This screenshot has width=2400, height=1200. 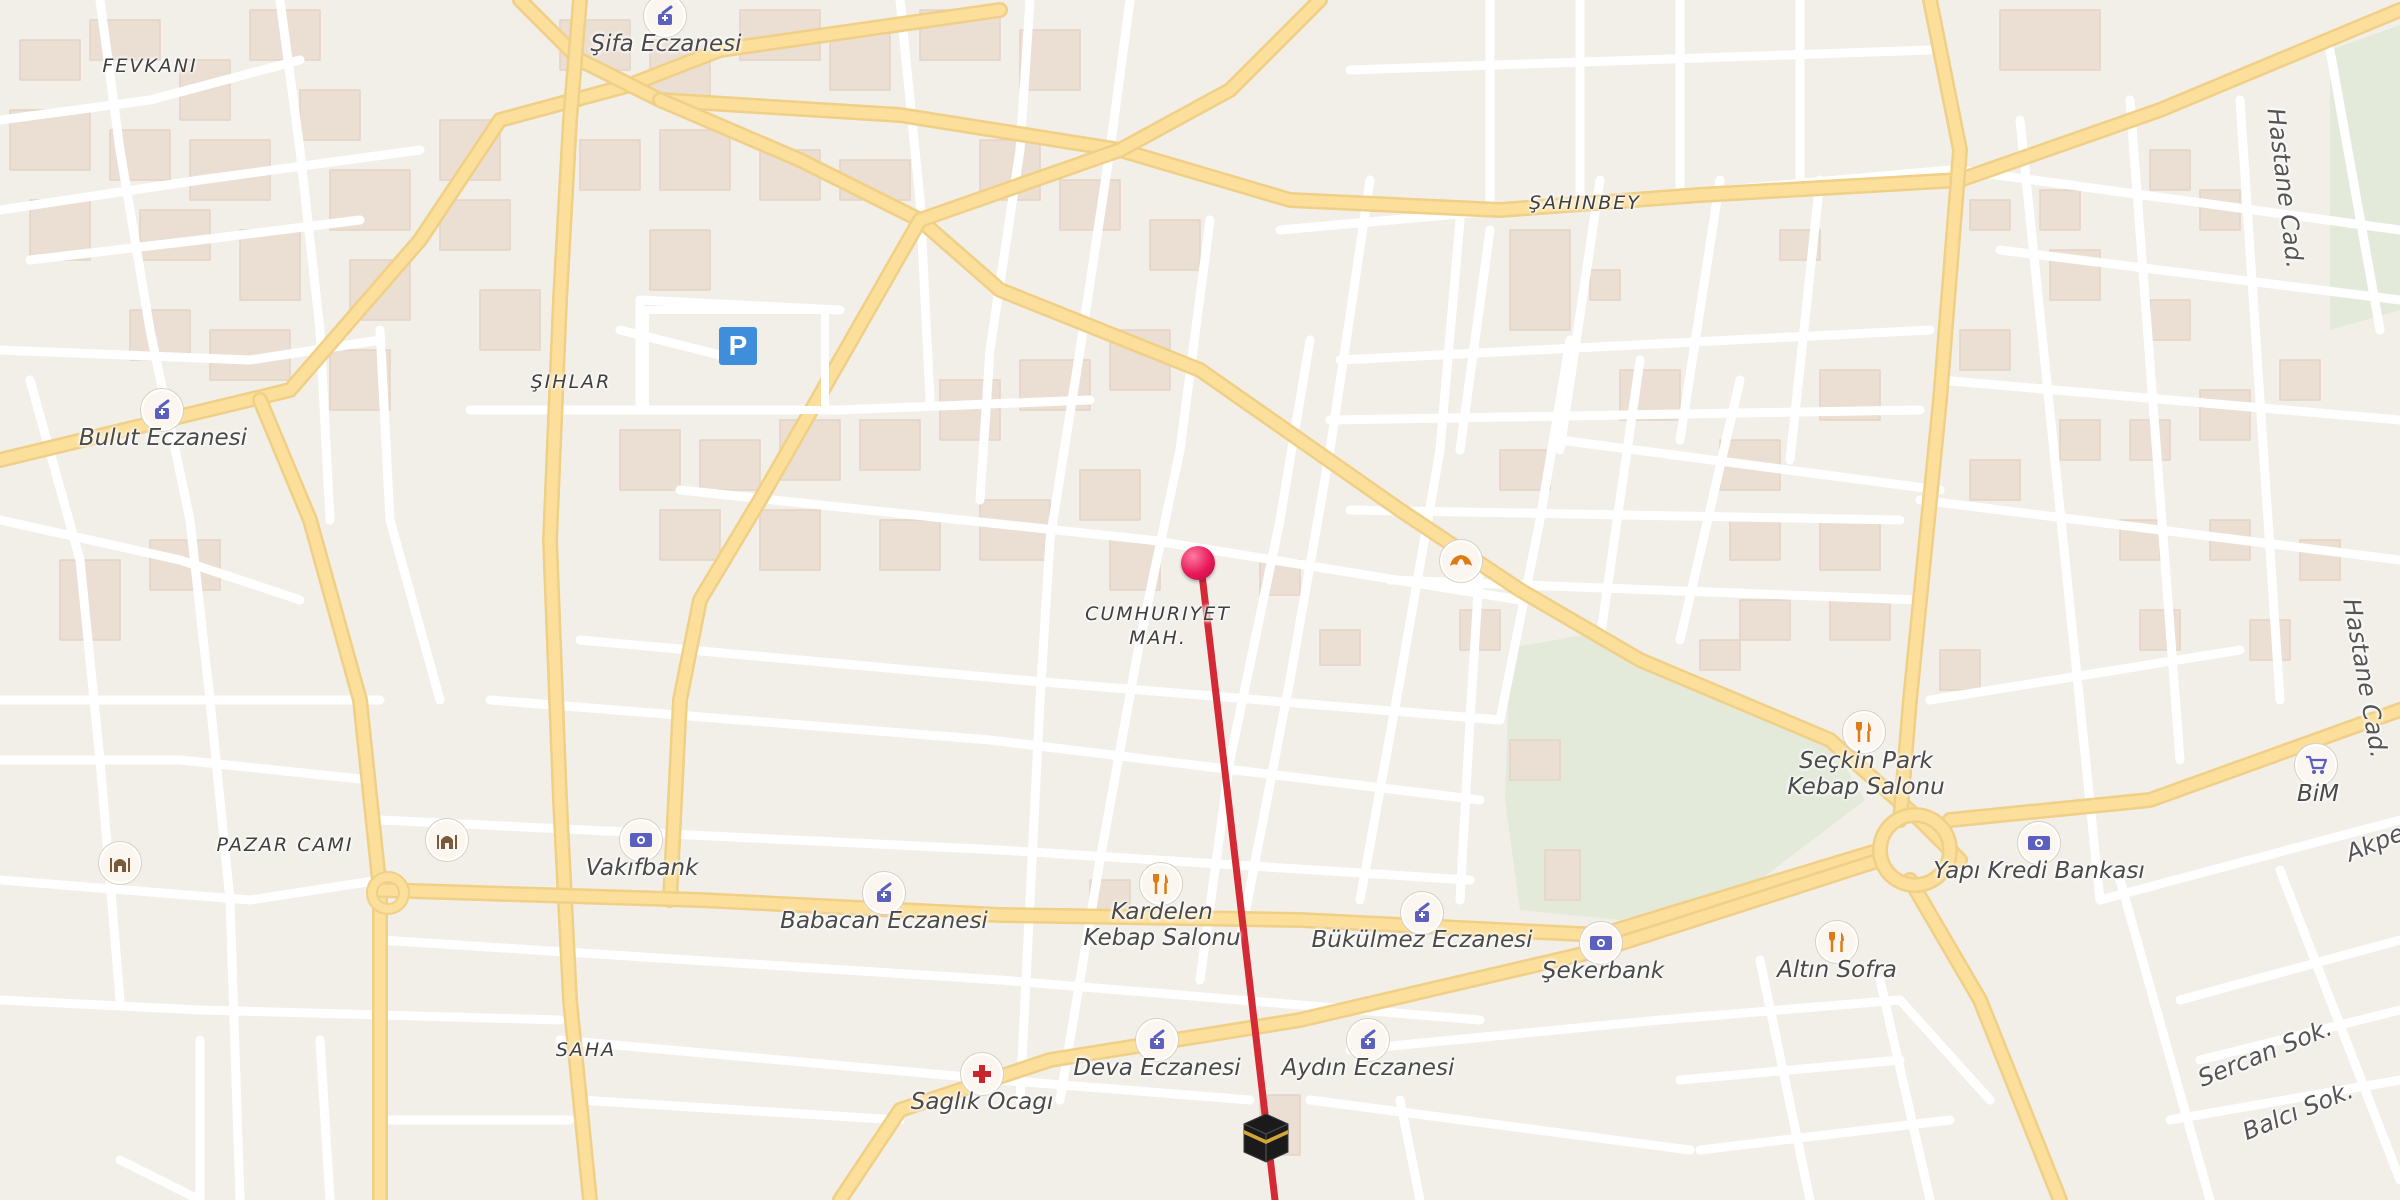 What do you see at coordinates (1585, 203) in the screenshot?
I see `district-label-sahinbey: ŞAHINBEY` at bounding box center [1585, 203].